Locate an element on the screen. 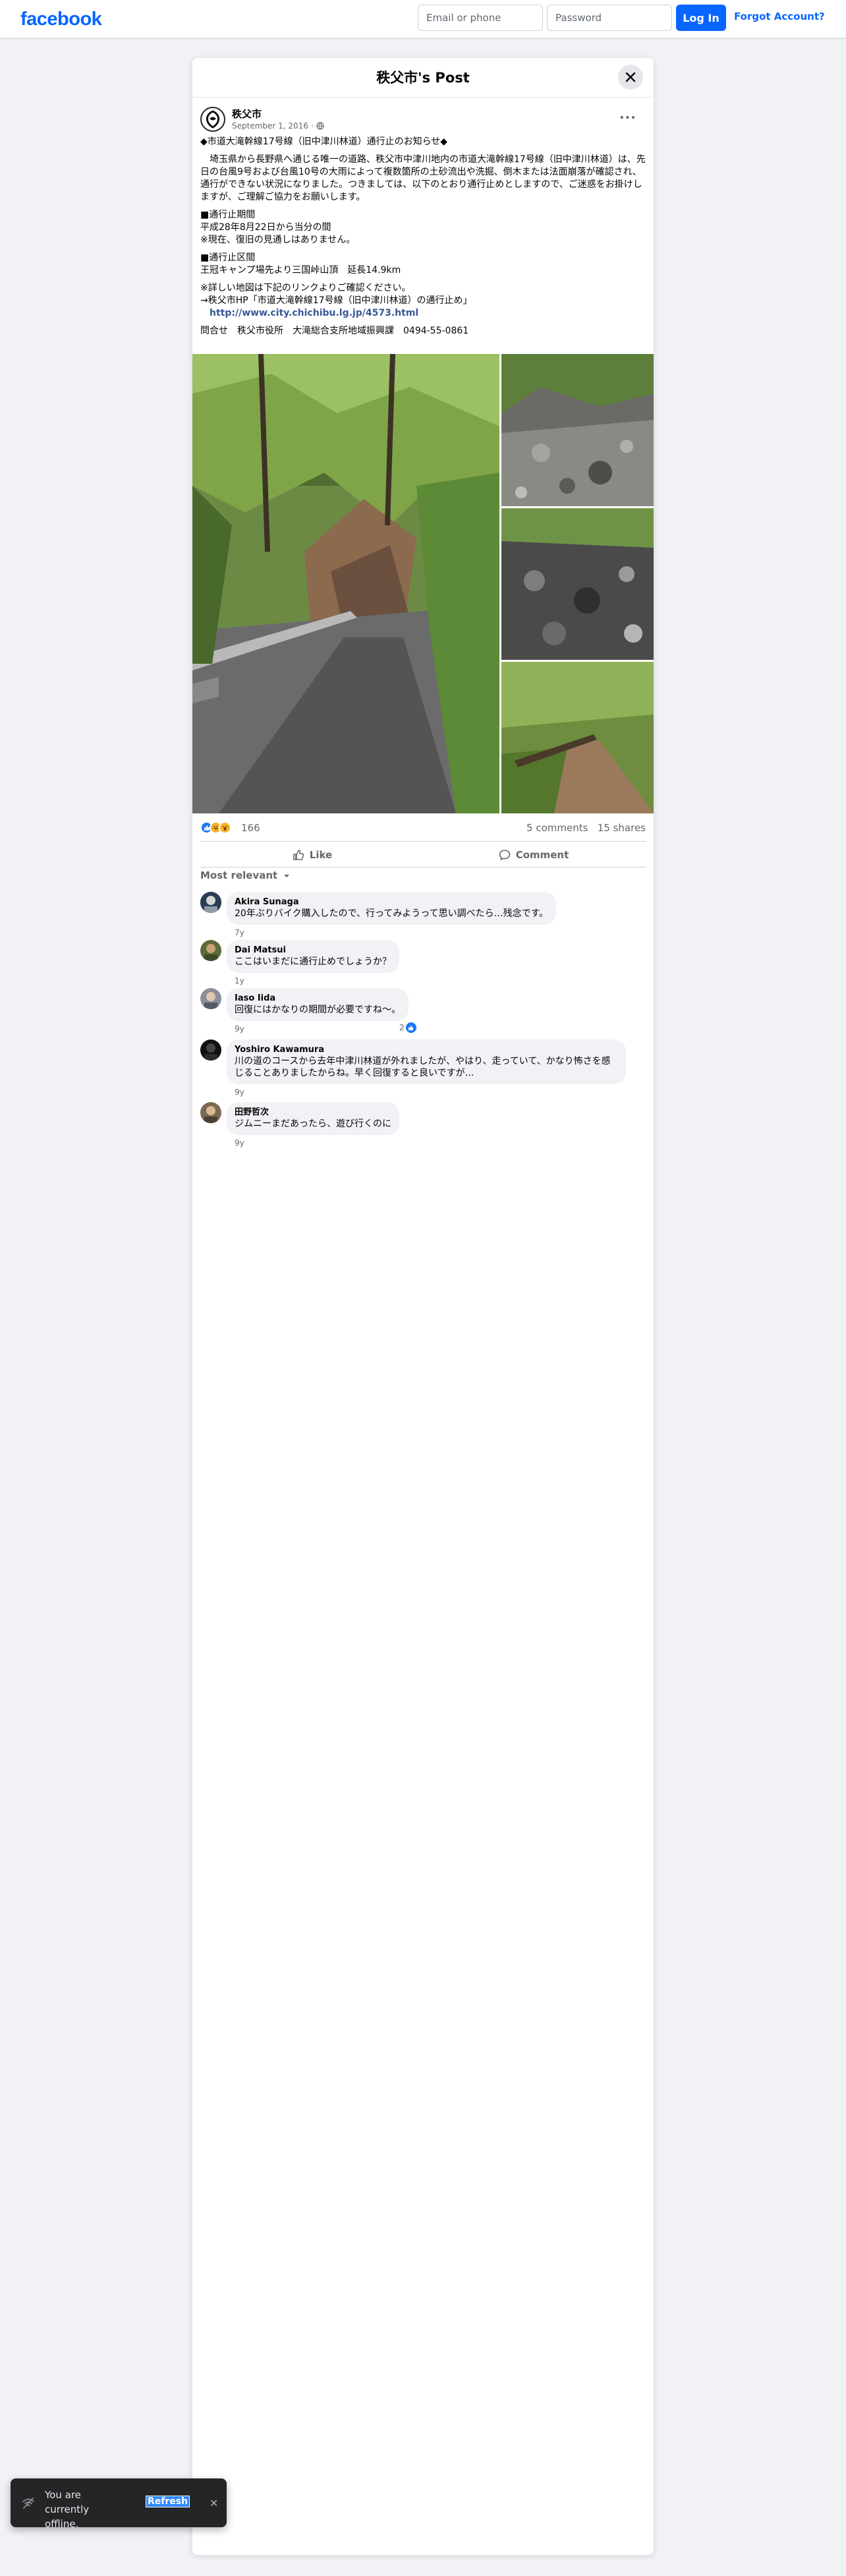  commenter-name: Iaso Iida is located at coordinates (318, 998).